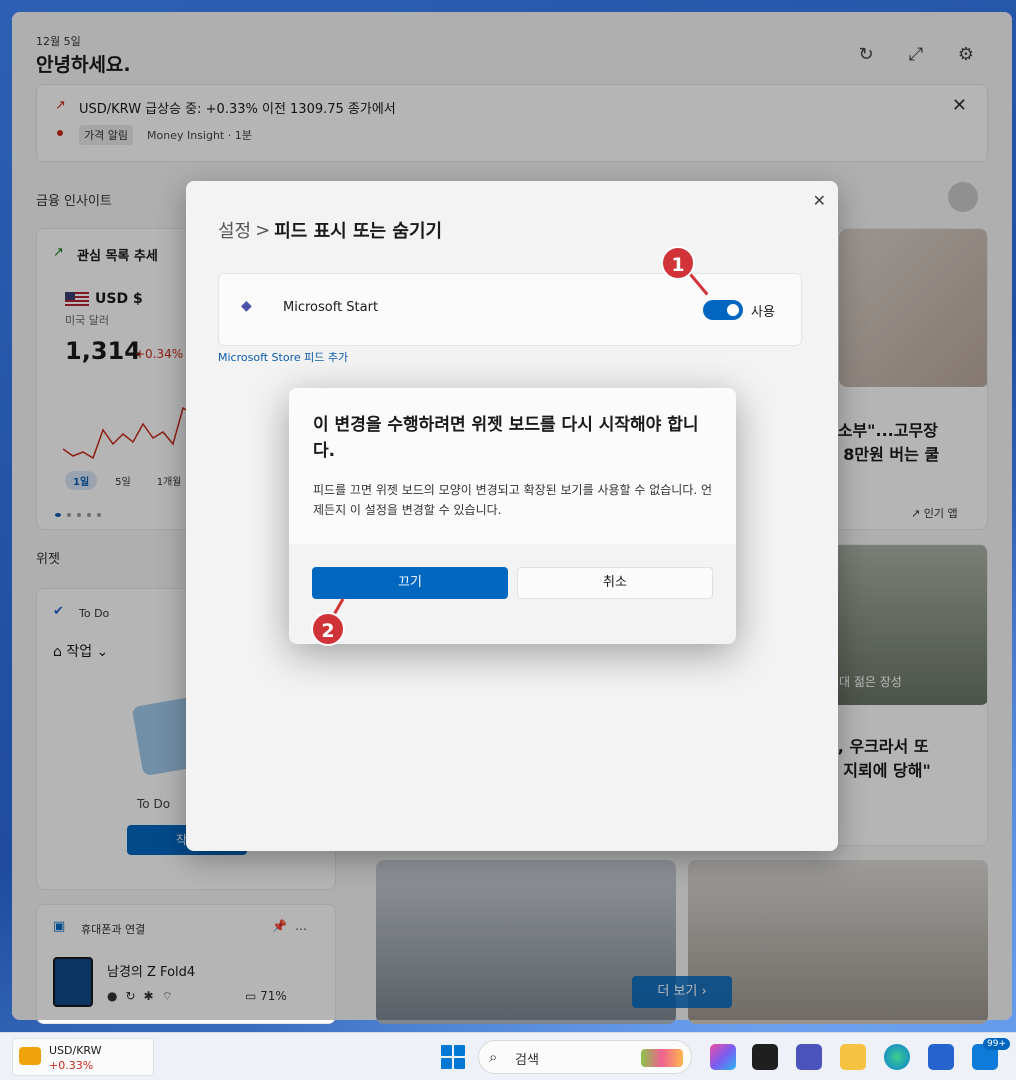  Describe the element at coordinates (493, 1057) in the screenshot. I see `search-icon: ⌕` at that location.